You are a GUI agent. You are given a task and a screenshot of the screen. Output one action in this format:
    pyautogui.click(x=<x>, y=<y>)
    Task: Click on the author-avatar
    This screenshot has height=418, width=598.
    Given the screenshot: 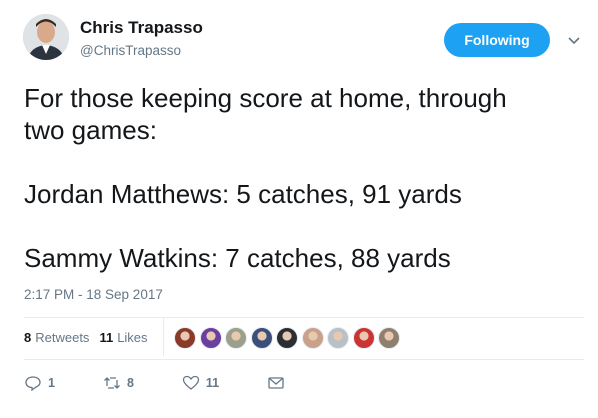 What is the action you would take?
    pyautogui.click(x=46, y=37)
    